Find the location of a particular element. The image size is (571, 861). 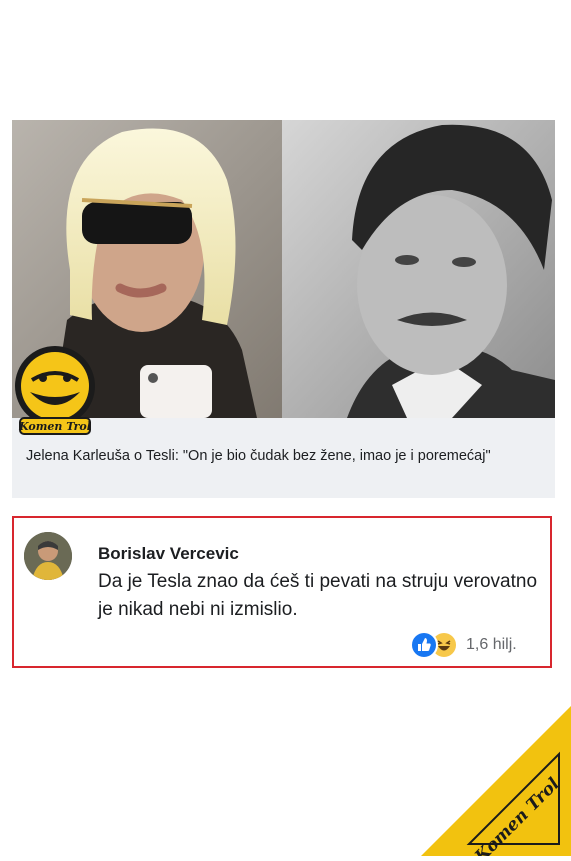

like-icon is located at coordinates (424, 645).